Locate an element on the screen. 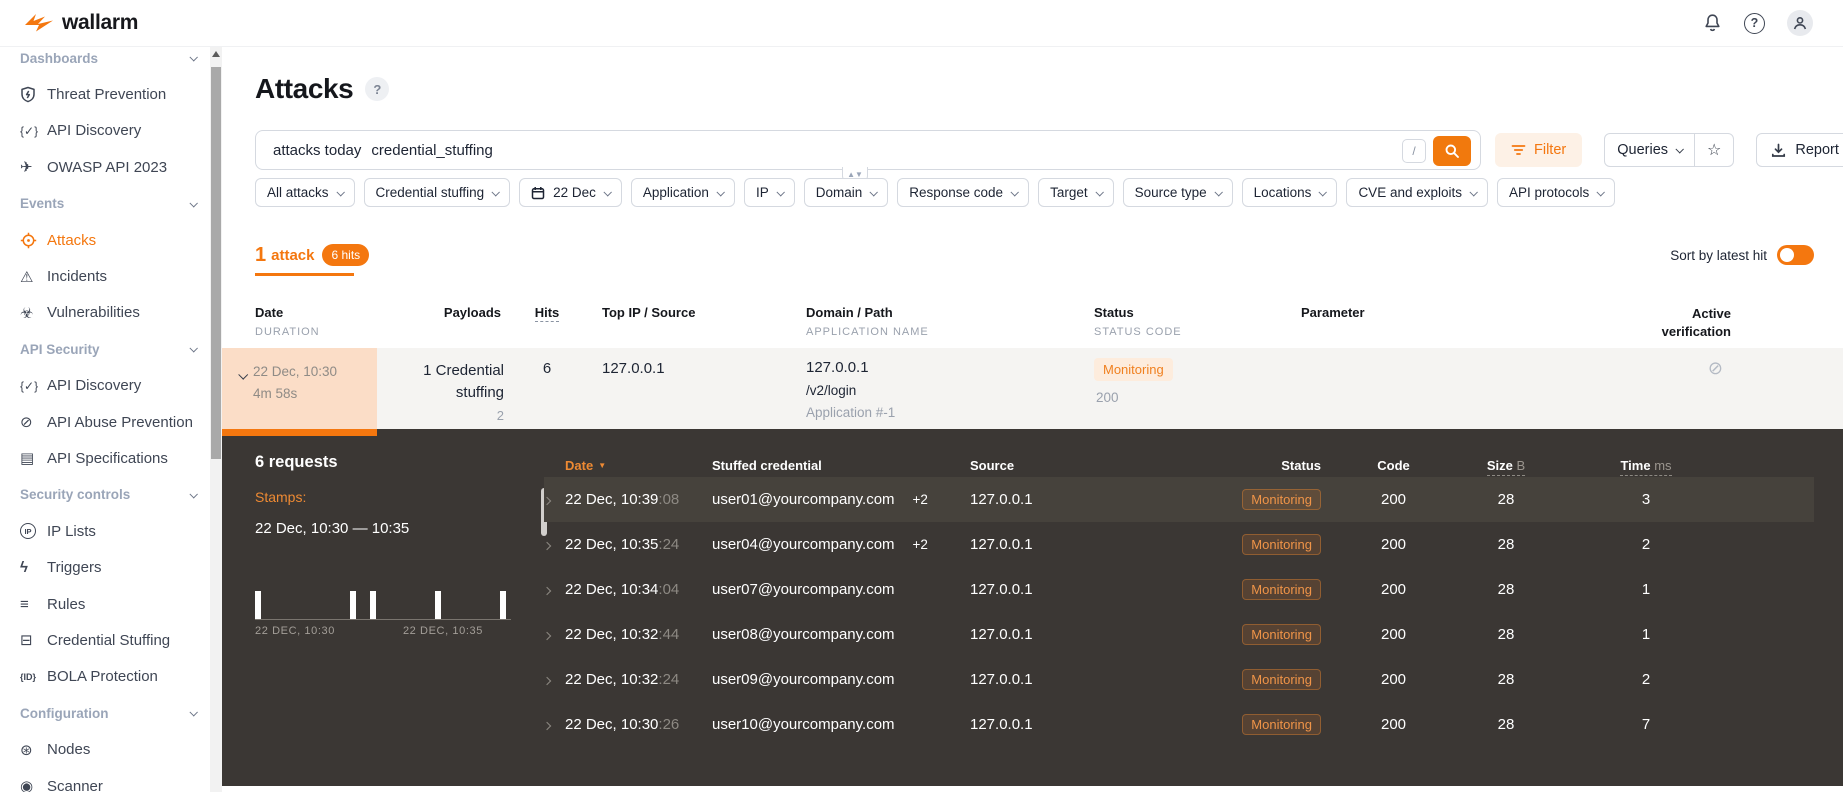  wallarm-logo-text: wallarm is located at coordinates (100, 22).